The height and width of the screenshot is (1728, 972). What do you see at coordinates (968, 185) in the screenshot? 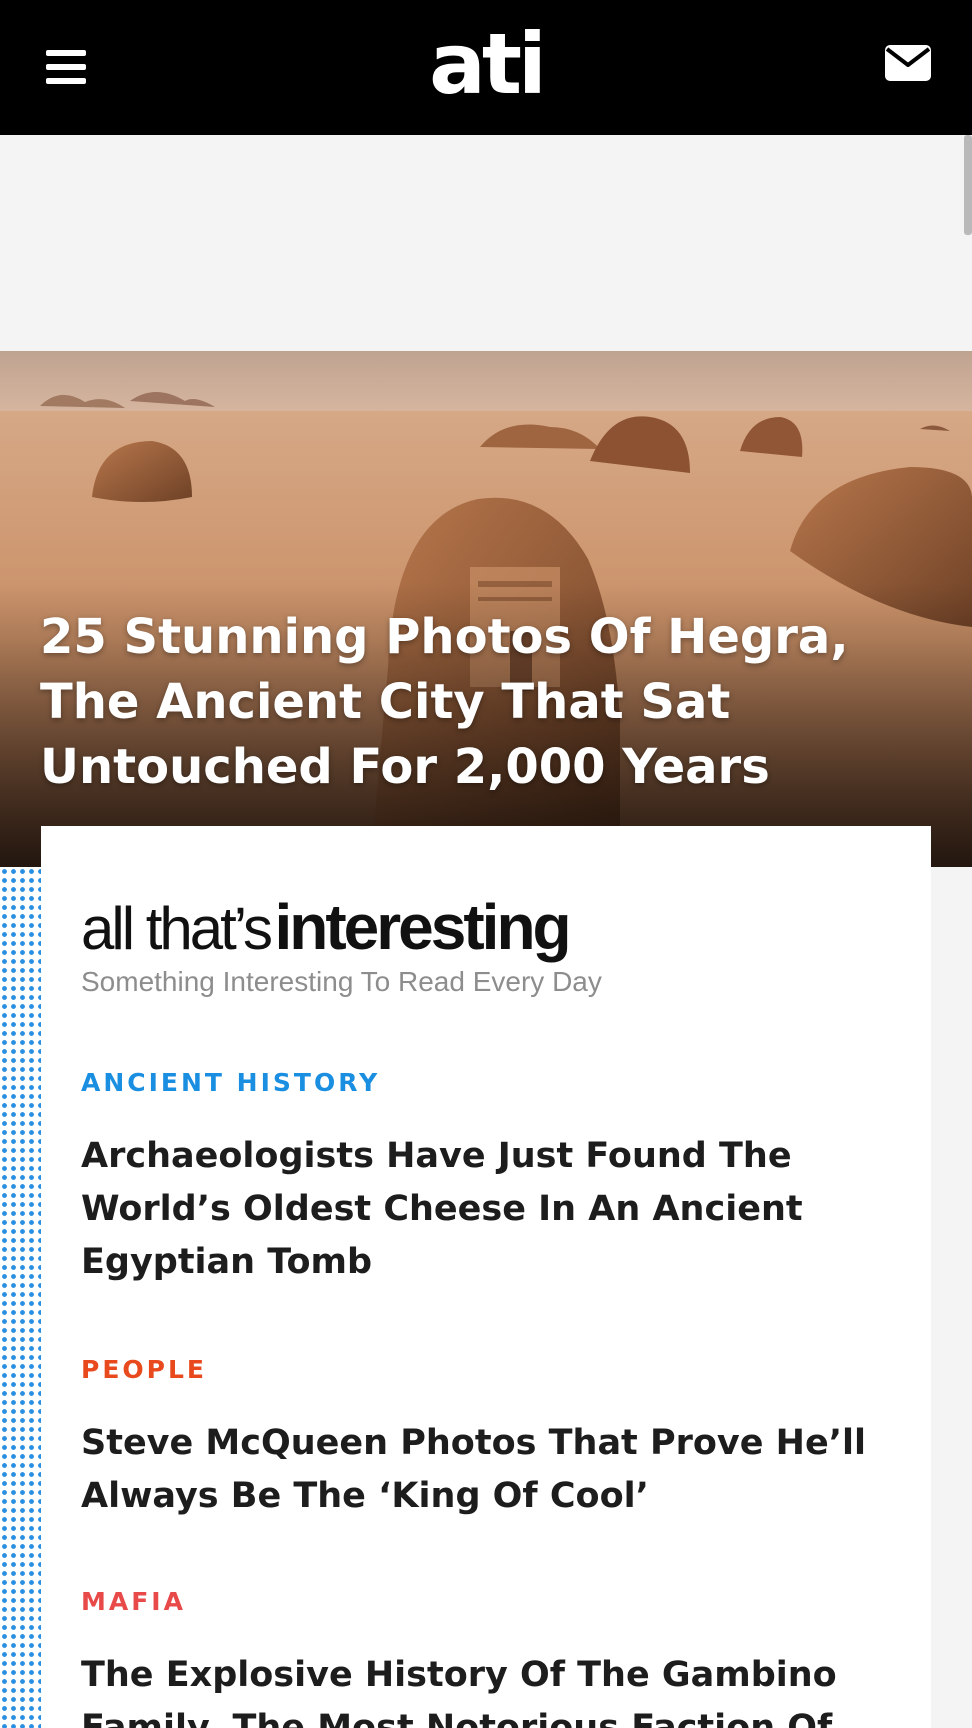
I see `scrollbar-thumb` at bounding box center [968, 185].